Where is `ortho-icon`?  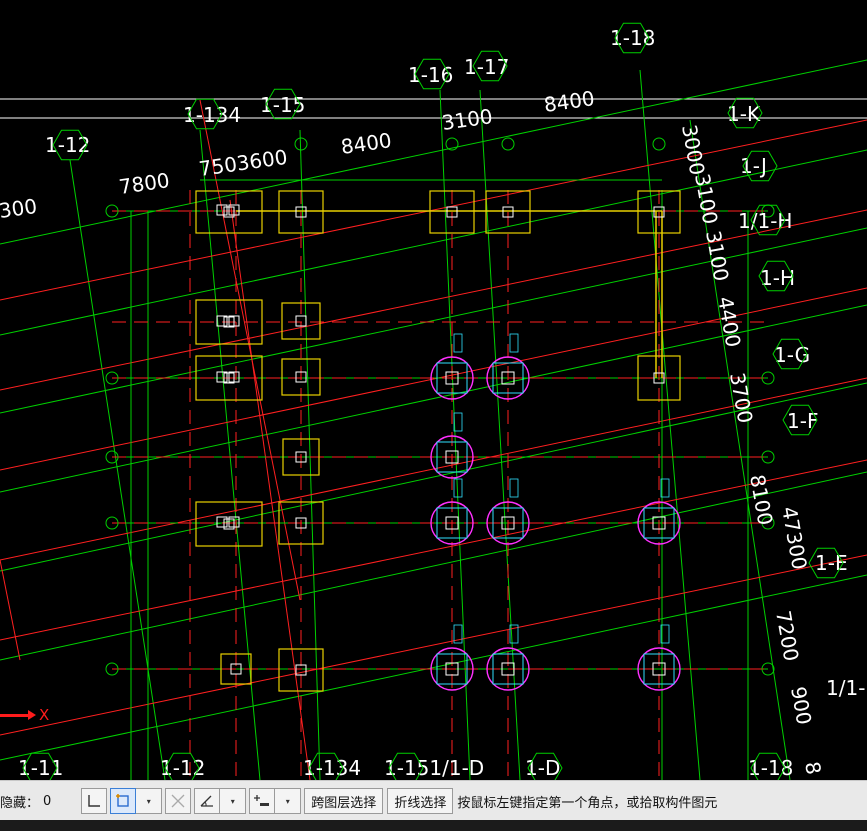 ortho-icon is located at coordinates (94, 801).